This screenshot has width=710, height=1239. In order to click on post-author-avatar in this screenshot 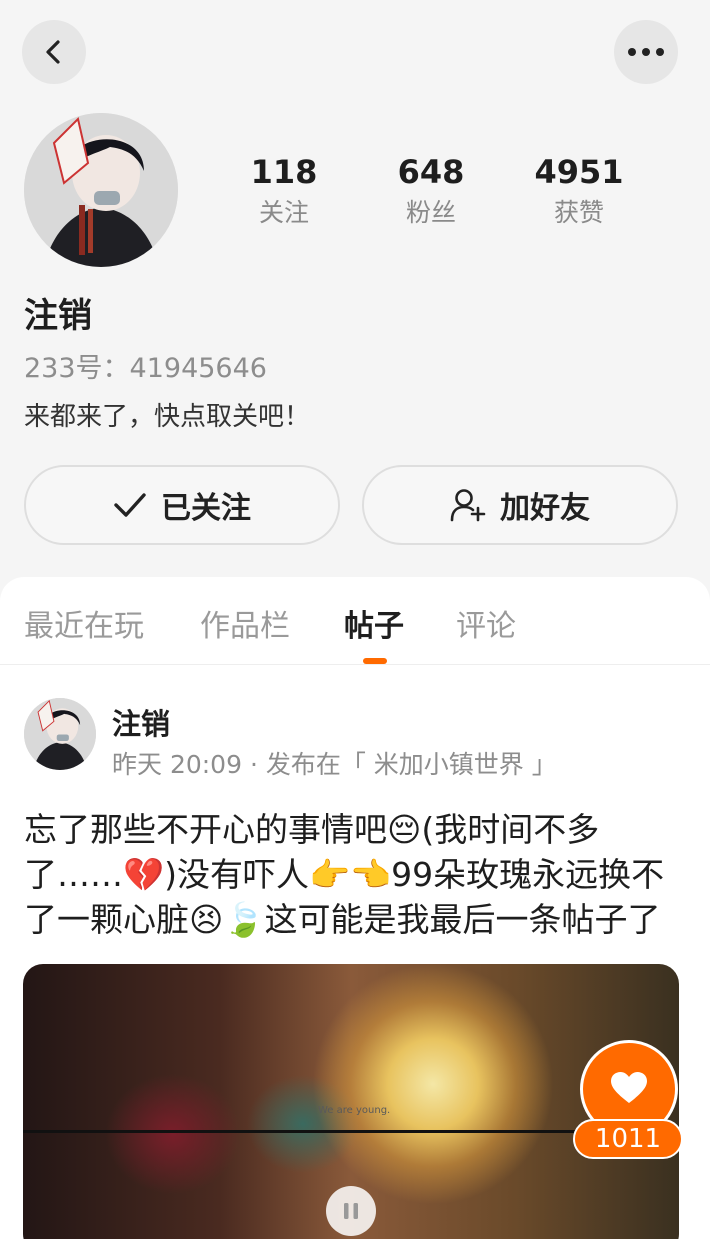, I will do `click(60, 734)`.